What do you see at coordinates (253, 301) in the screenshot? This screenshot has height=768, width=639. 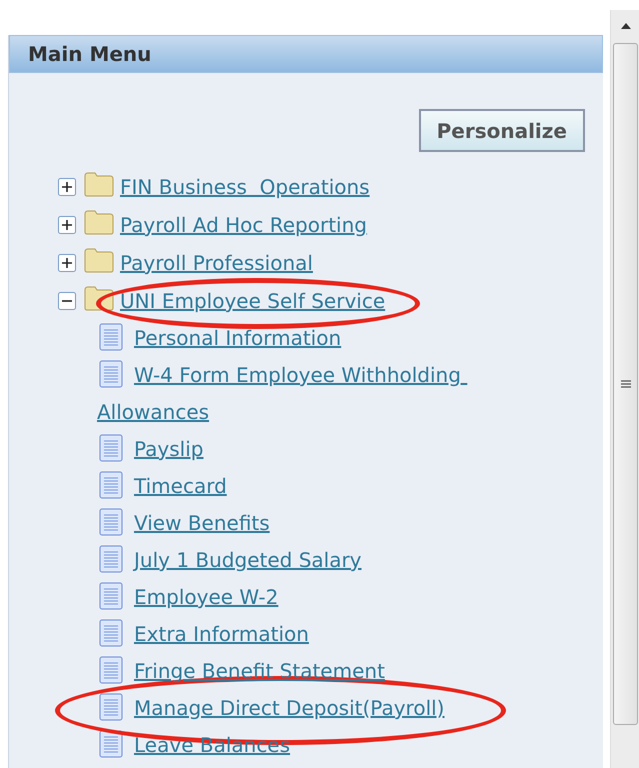 I see `menu-link: UNI Employee Self Service` at bounding box center [253, 301].